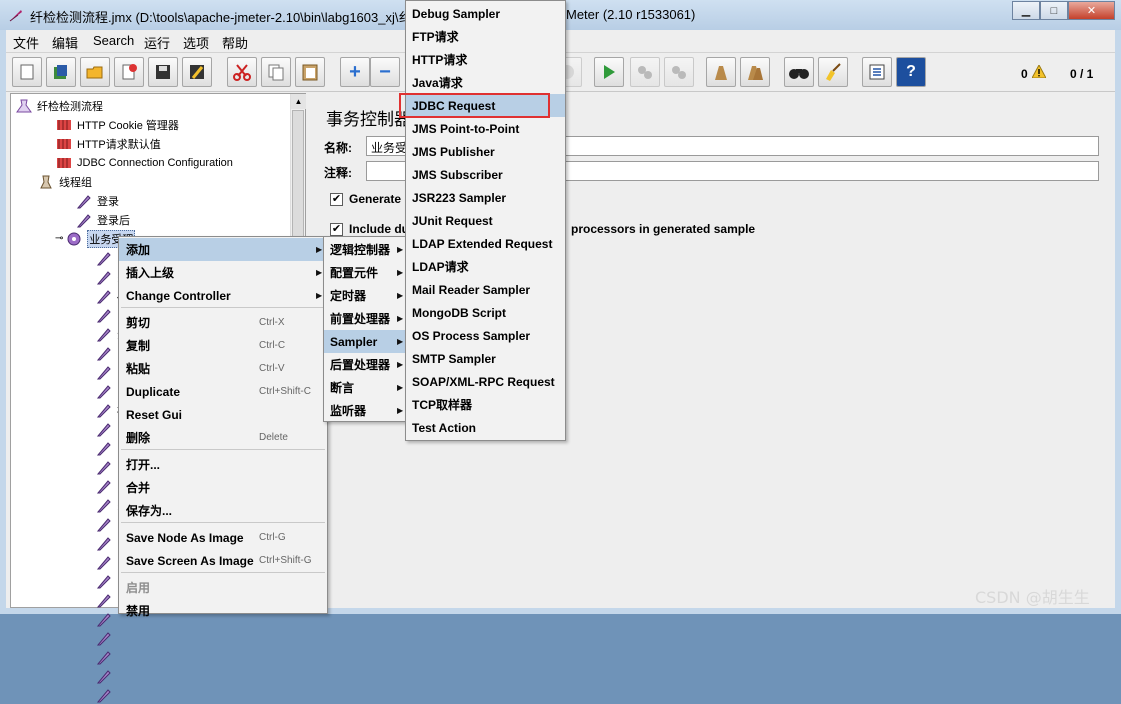 The image size is (1121, 704). Describe the element at coordinates (163, 72) in the screenshot. I see `save-icon` at that location.